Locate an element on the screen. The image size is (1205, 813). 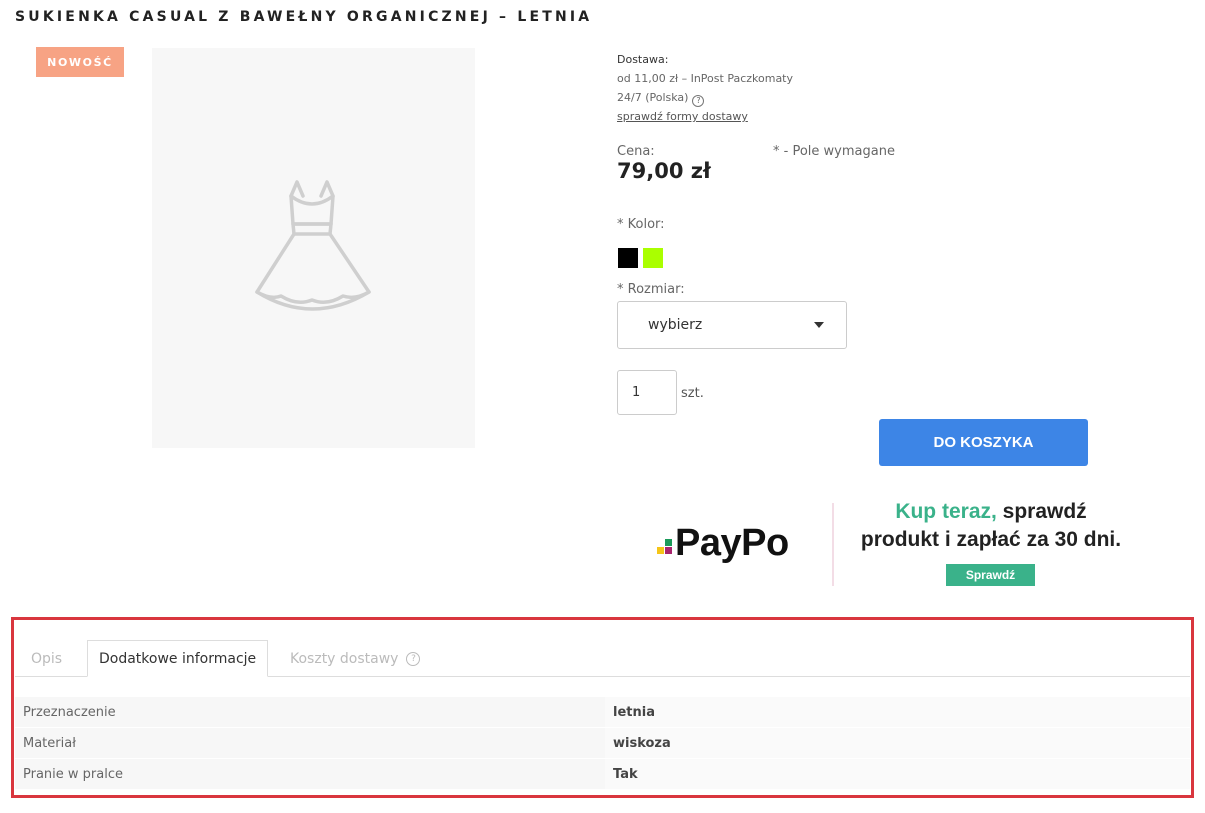
tab-opis-label: Opis is located at coordinates (47, 658).